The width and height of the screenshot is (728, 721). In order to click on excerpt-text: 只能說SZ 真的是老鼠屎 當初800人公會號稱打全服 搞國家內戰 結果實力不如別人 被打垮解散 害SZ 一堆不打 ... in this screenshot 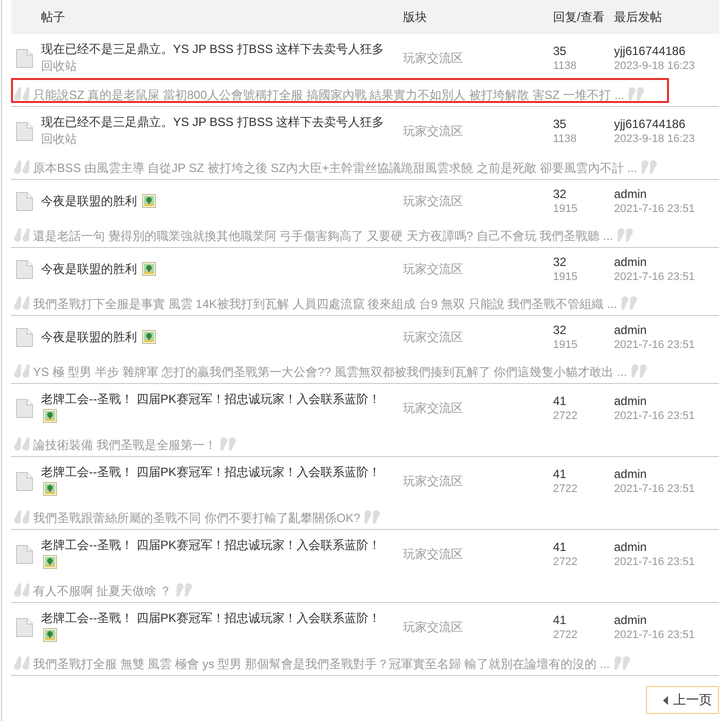, I will do `click(328, 95)`.